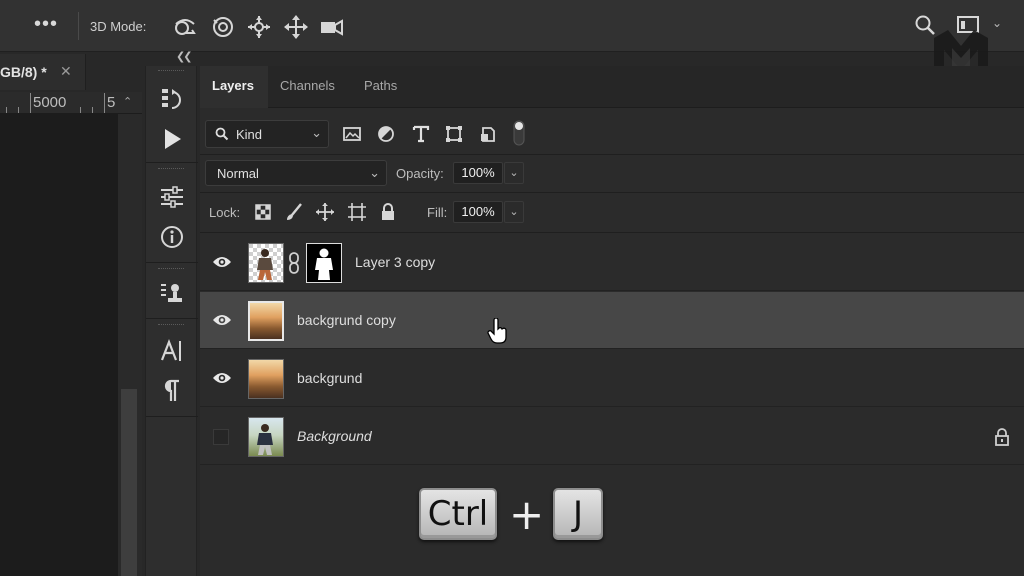  Describe the element at coordinates (395, 262) in the screenshot. I see `layer-name: Layer 3 copy` at that location.